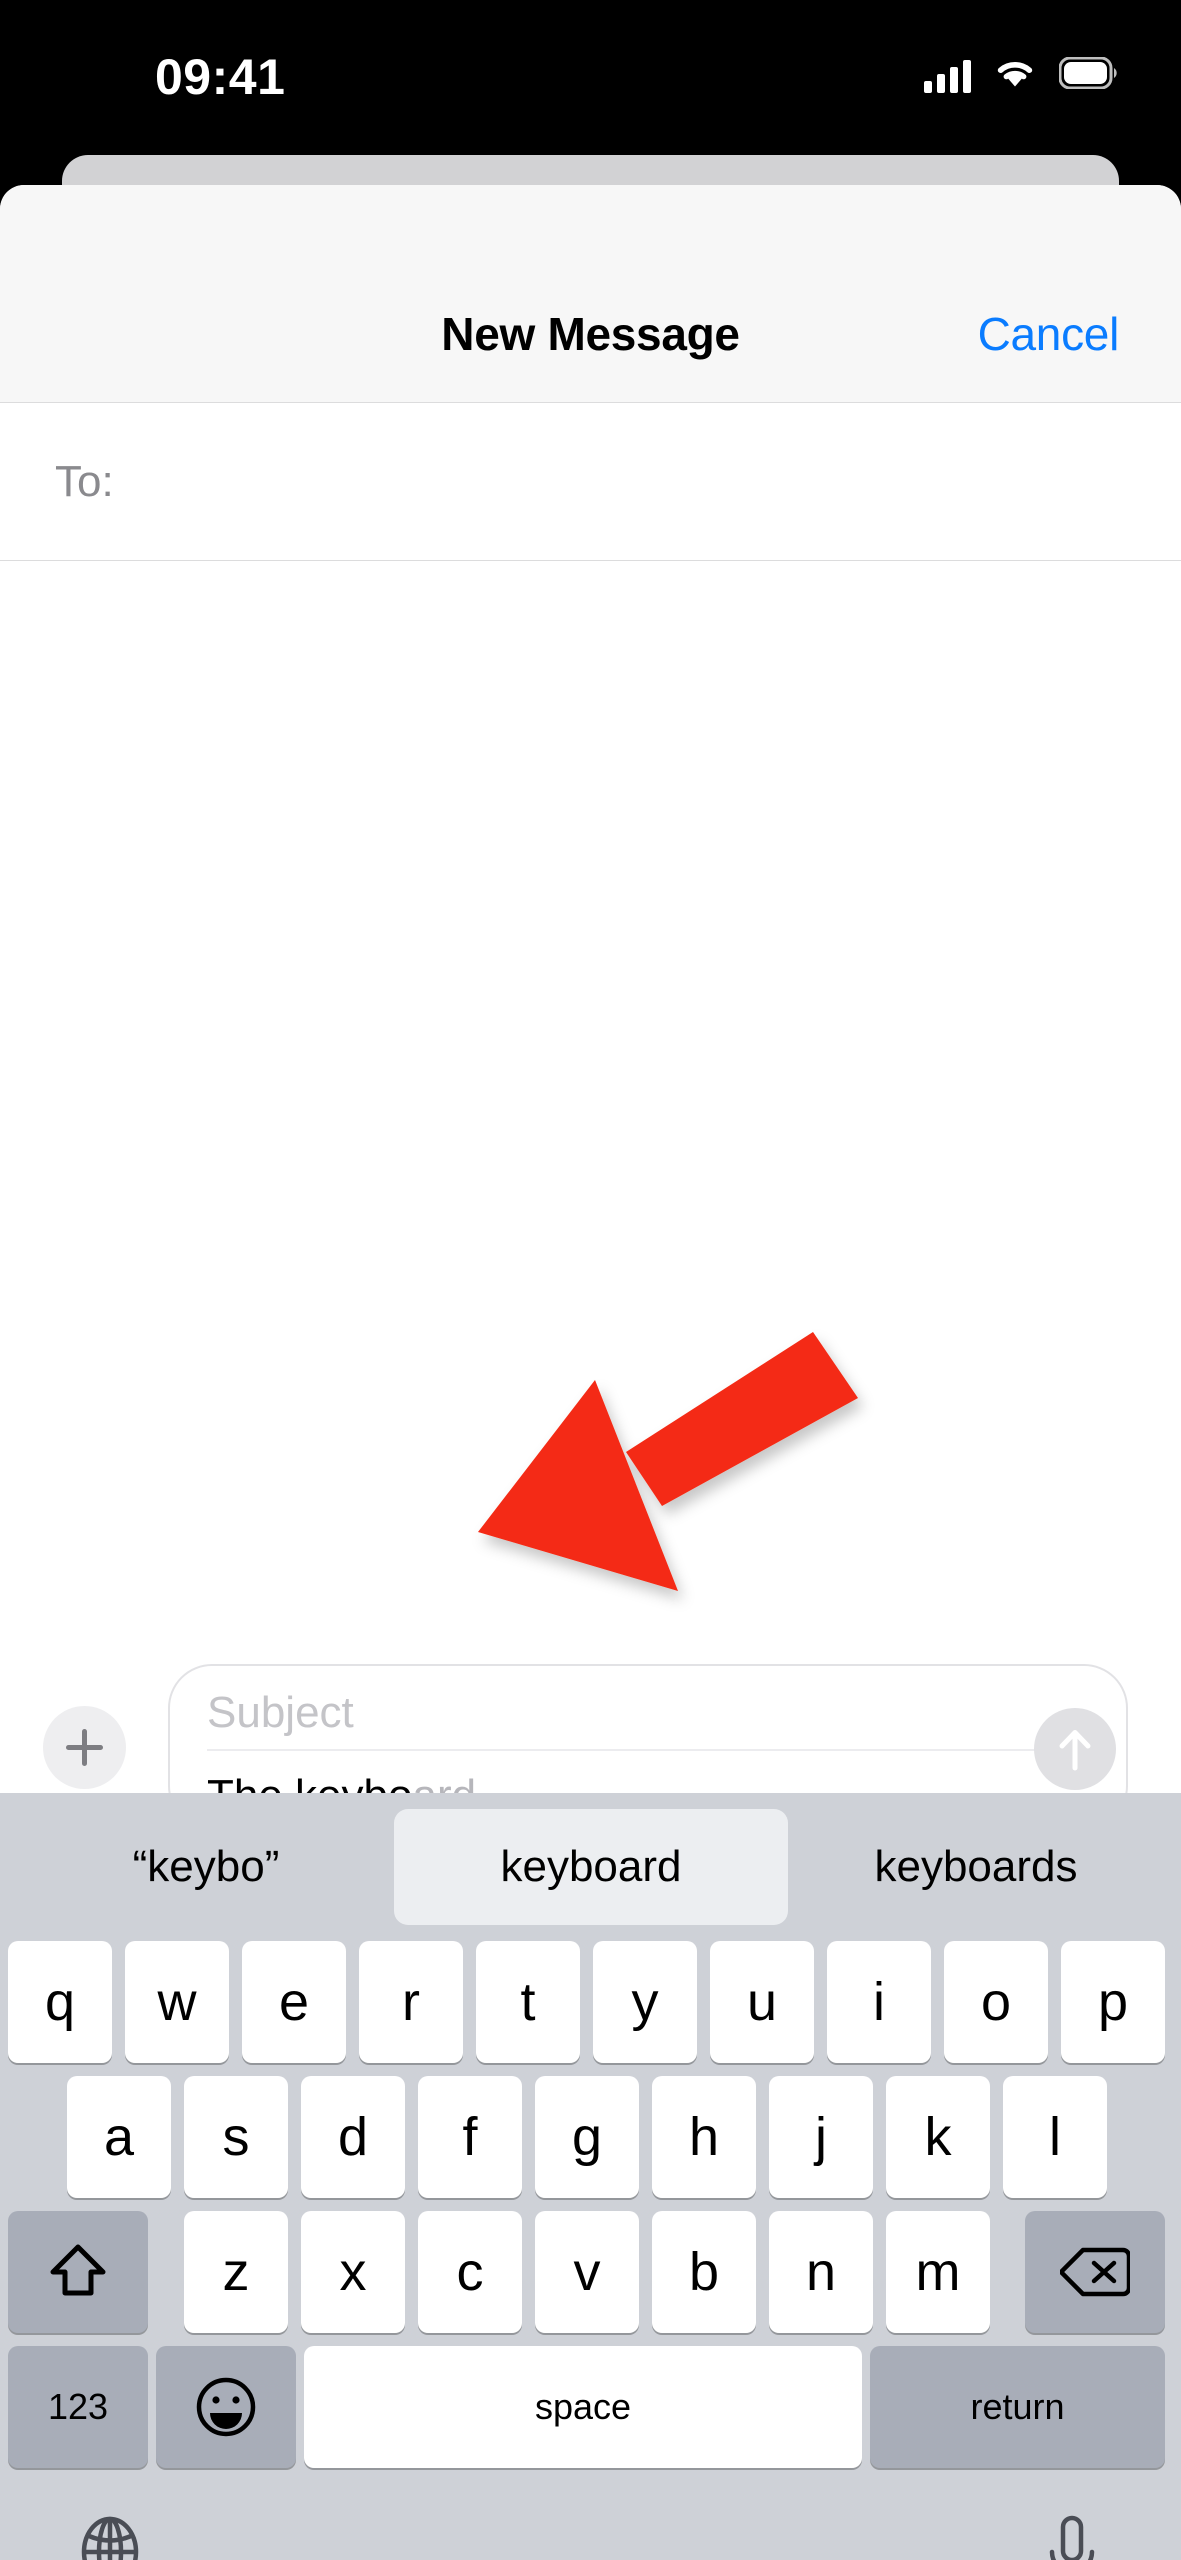  Describe the element at coordinates (411, 2002) in the screenshot. I see `key-r: r` at that location.